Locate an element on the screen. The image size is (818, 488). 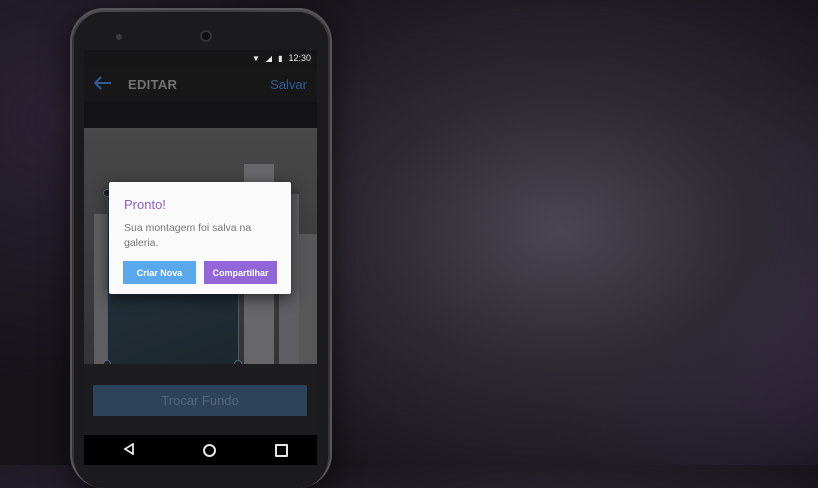
nav-recents-icon is located at coordinates (281, 450).